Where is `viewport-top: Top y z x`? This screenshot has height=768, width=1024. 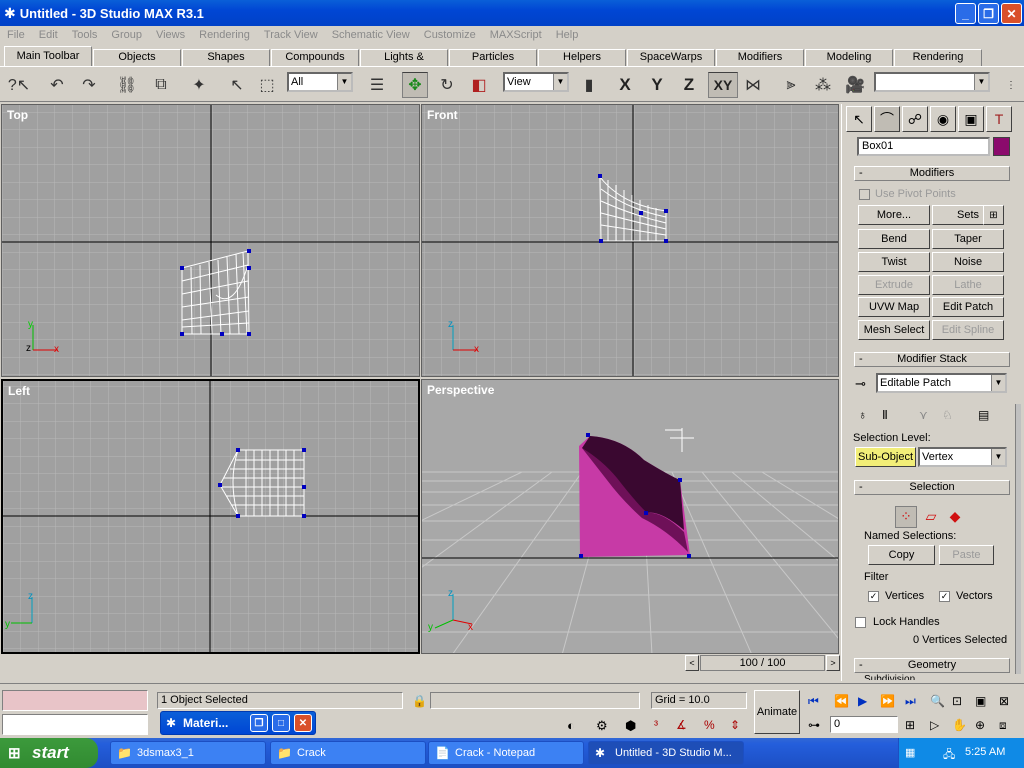 viewport-top: Top y z x is located at coordinates (210, 240).